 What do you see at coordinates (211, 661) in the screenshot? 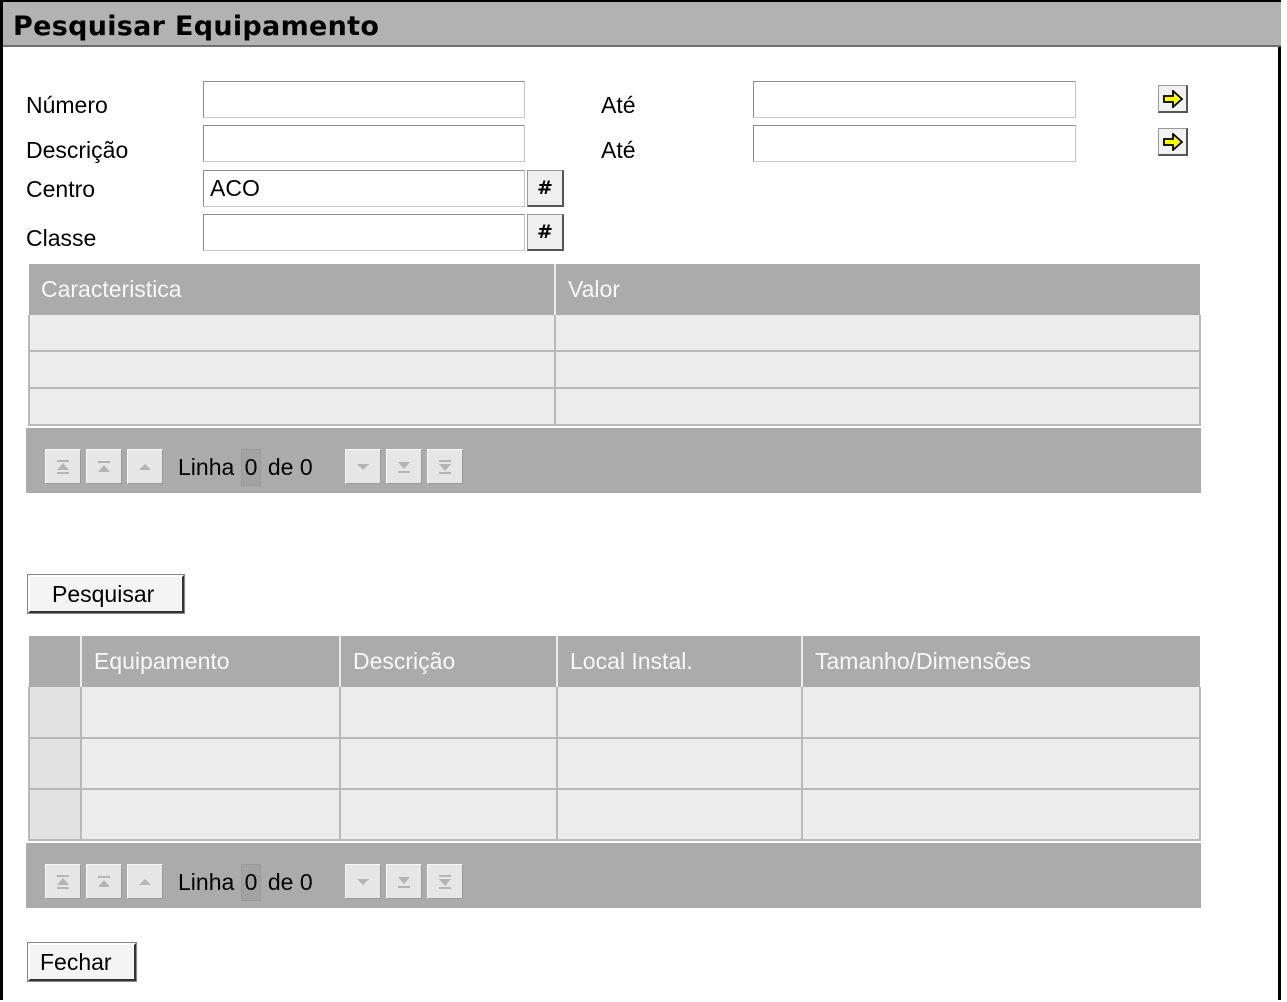
I see `column-header-equipamento: Equipamento` at bounding box center [211, 661].